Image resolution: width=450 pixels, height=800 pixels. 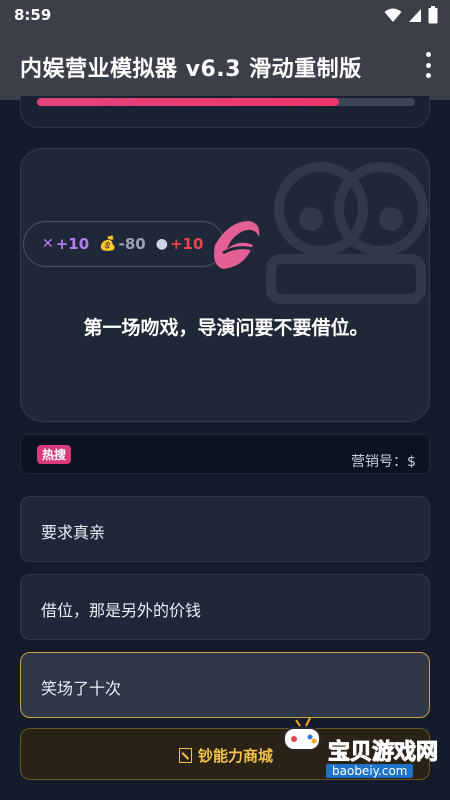 What do you see at coordinates (415, 15) in the screenshot?
I see `signal-icon` at bounding box center [415, 15].